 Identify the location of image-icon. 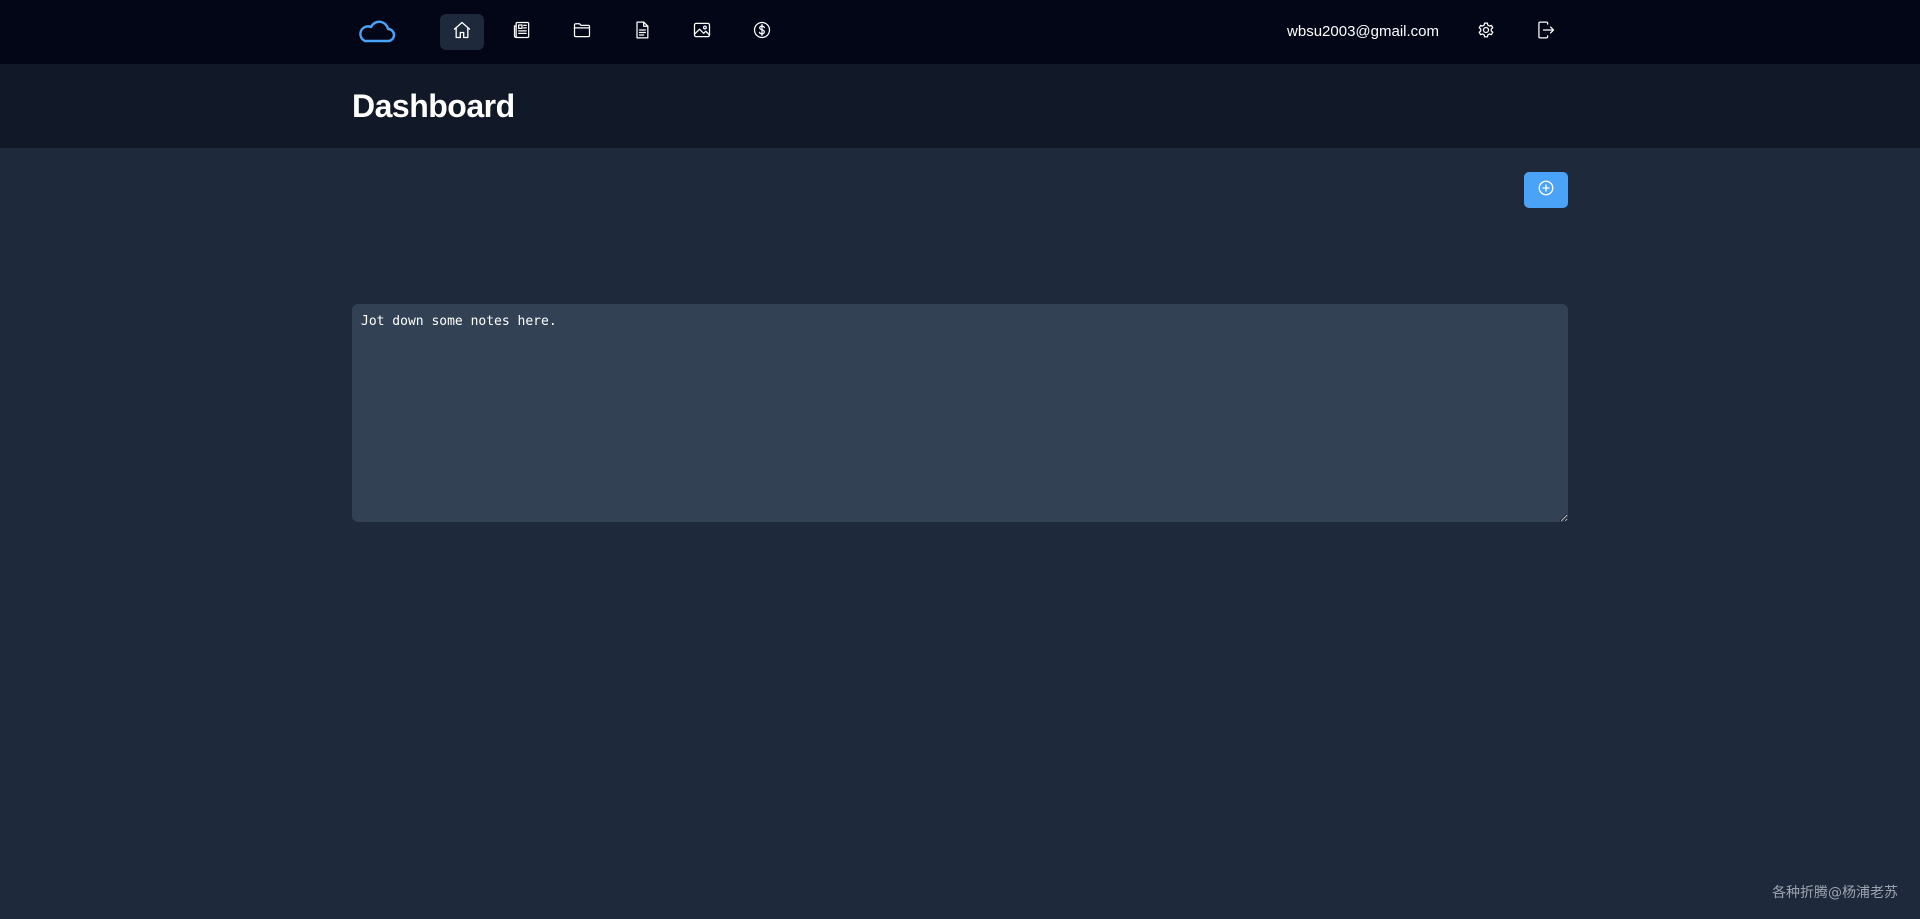
(702, 32).